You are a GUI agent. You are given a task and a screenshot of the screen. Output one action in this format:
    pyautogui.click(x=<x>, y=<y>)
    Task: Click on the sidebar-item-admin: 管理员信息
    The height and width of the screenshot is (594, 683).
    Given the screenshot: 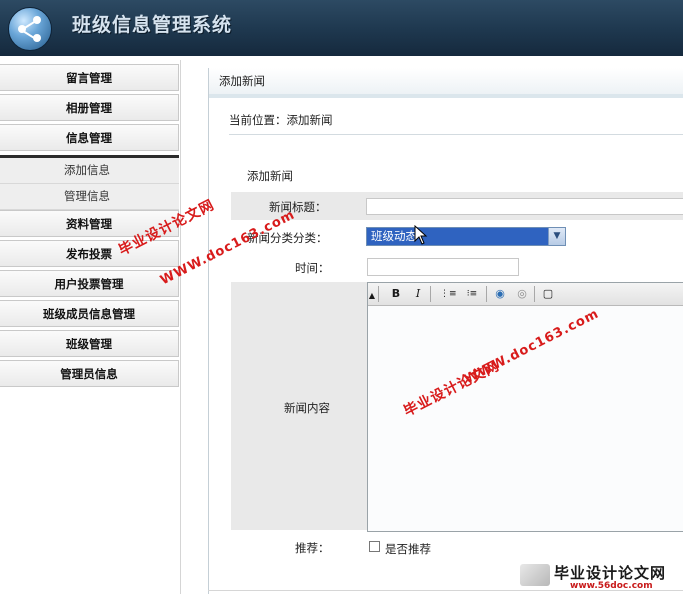 What is the action you would take?
    pyautogui.click(x=89, y=373)
    